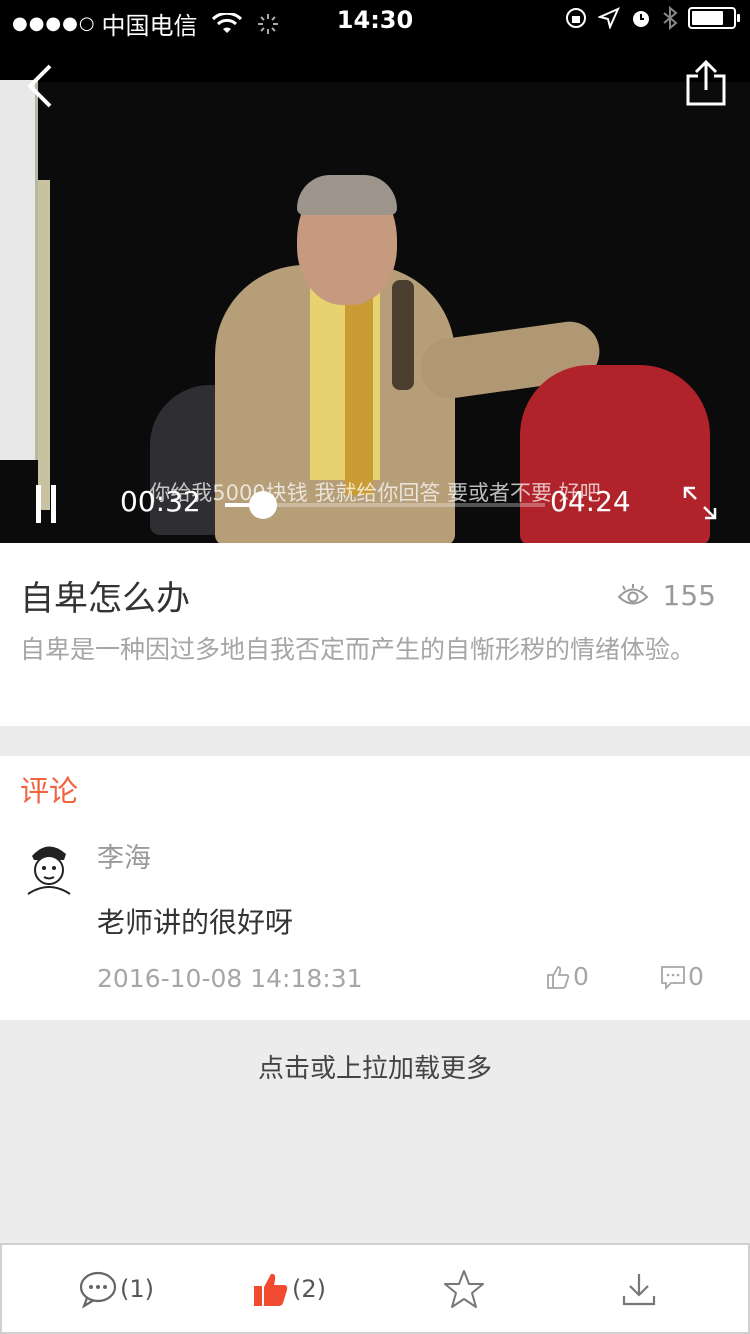 The height and width of the screenshot is (1334, 750). Describe the element at coordinates (289, 1288) in the screenshot. I see `like-button: (2)` at that location.